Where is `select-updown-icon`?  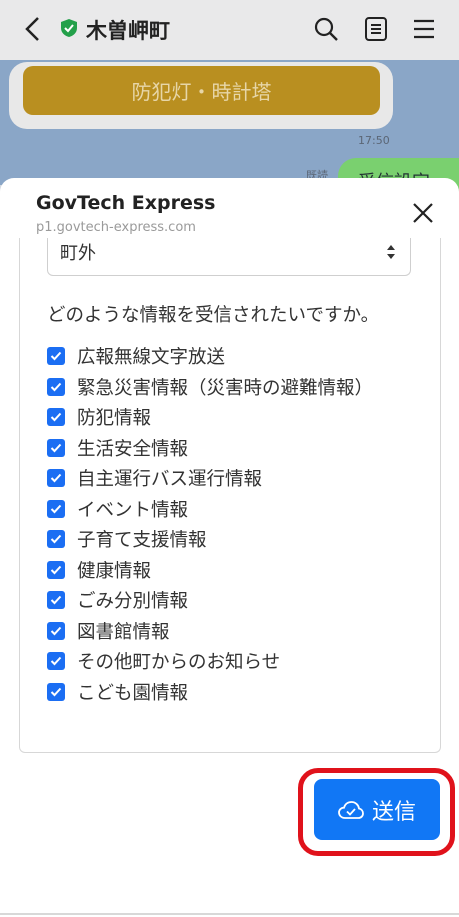 select-updown-icon is located at coordinates (391, 252).